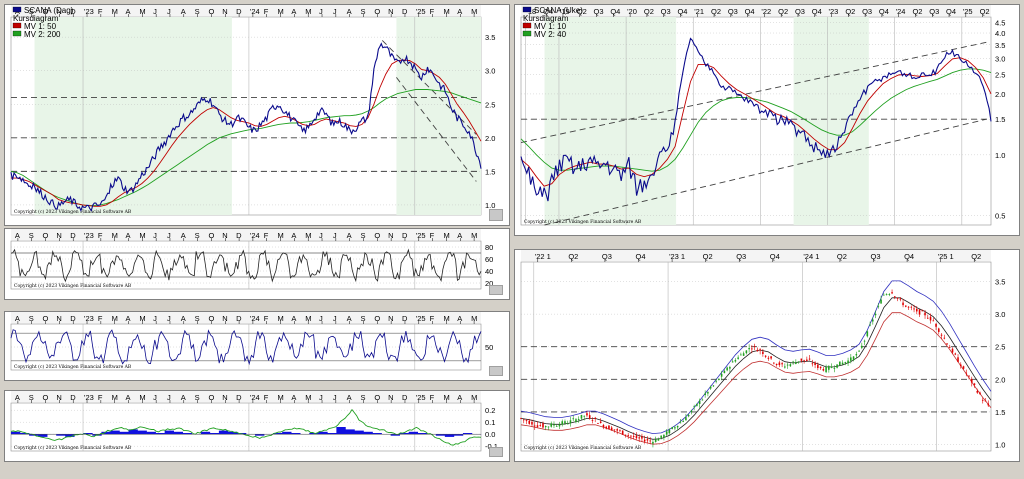 This screenshot has width=1024, height=479. I want to click on x-tick-label: Q3, so click(733, 11).